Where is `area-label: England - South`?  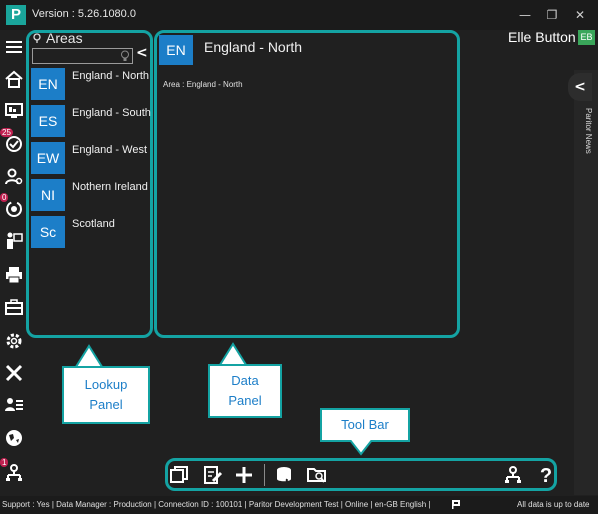
area-label: England - South is located at coordinates (111, 113).